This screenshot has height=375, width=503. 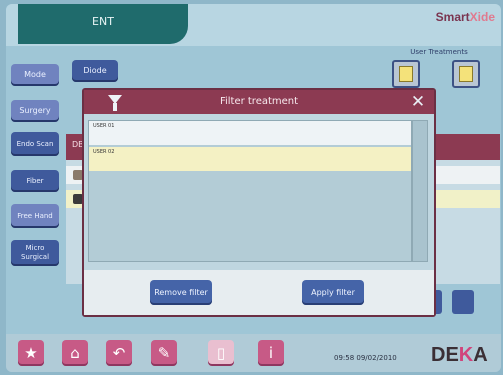 I want to click on user-treatments-label: User Treatments, so click(x=439, y=52).